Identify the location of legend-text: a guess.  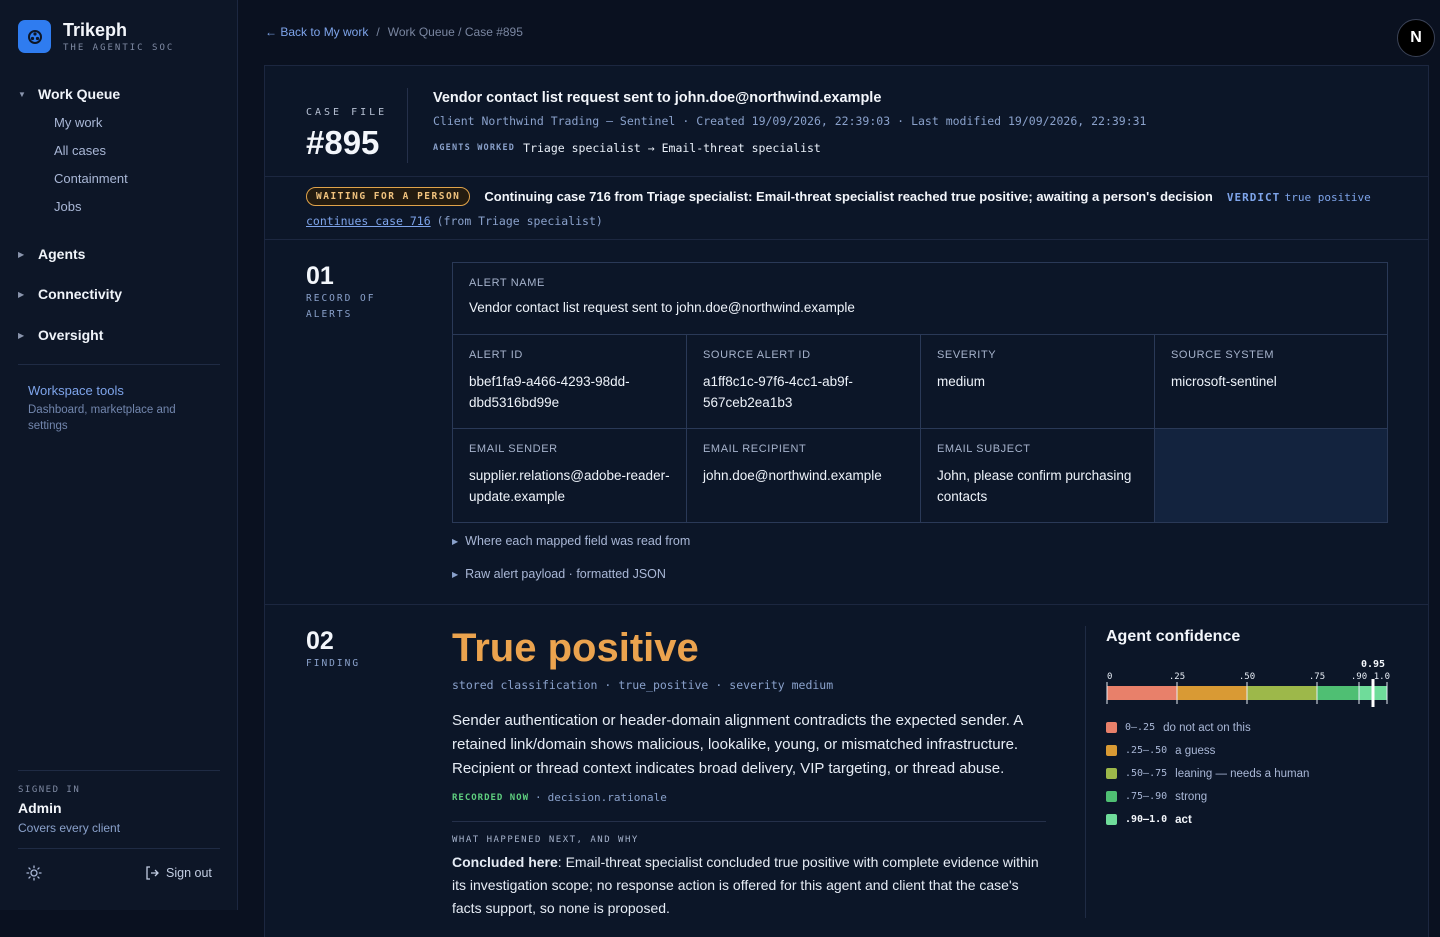
(1195, 750).